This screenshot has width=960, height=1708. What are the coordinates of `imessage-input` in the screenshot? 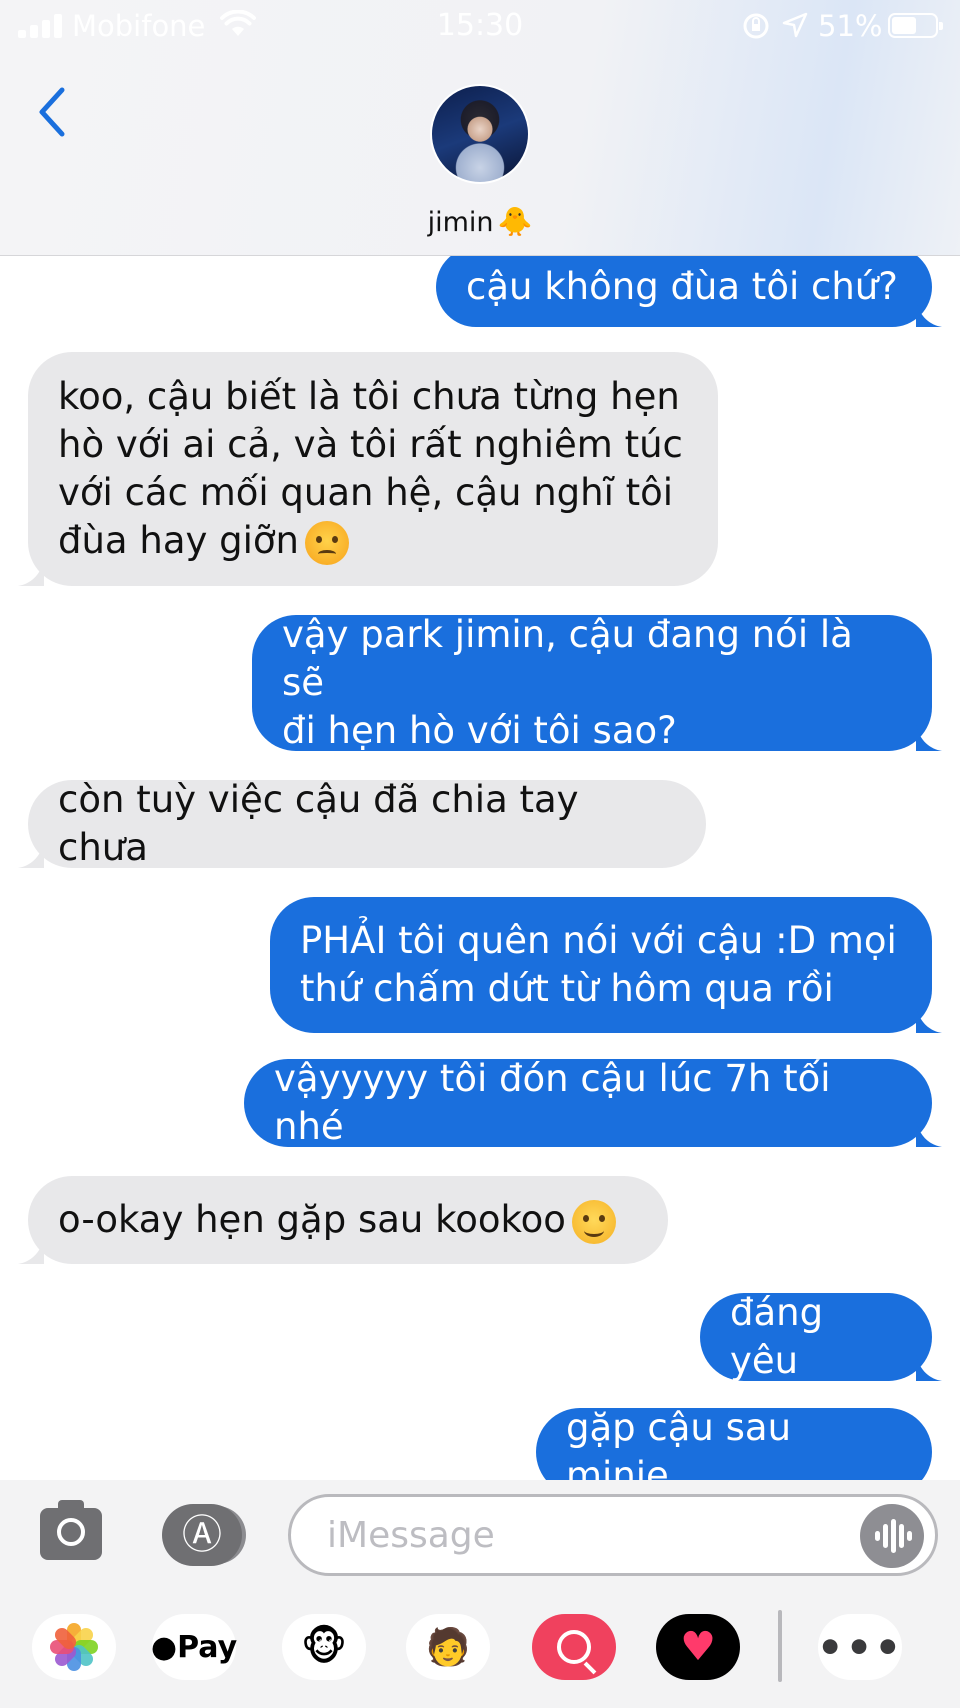 It's located at (613, 1535).